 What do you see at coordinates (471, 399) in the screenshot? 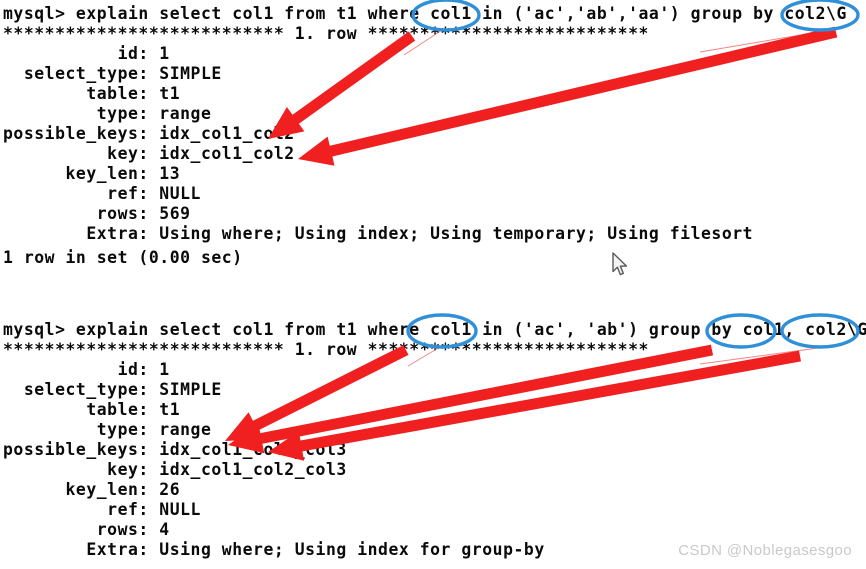
I see `arrow-groupby-col1-to-type-q2` at bounding box center [471, 399].